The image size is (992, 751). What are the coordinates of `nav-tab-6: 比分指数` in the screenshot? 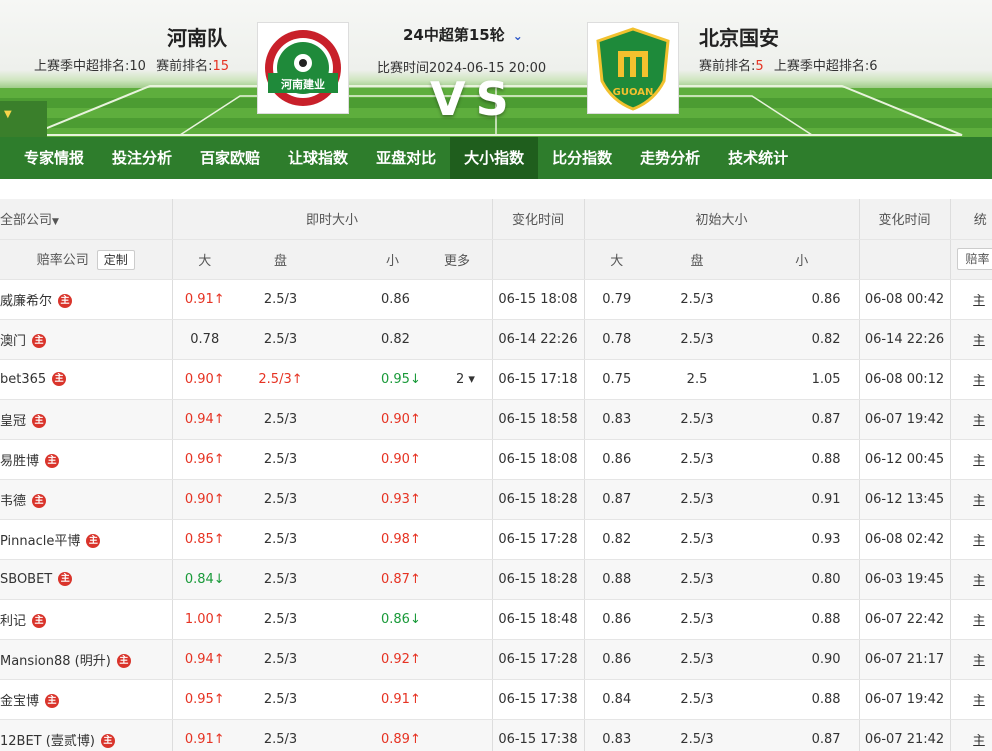 It's located at (582, 158).